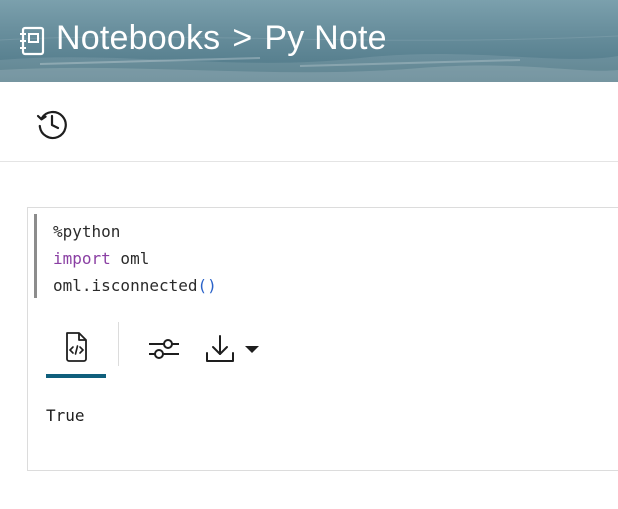  I want to click on download-icon, so click(220, 348).